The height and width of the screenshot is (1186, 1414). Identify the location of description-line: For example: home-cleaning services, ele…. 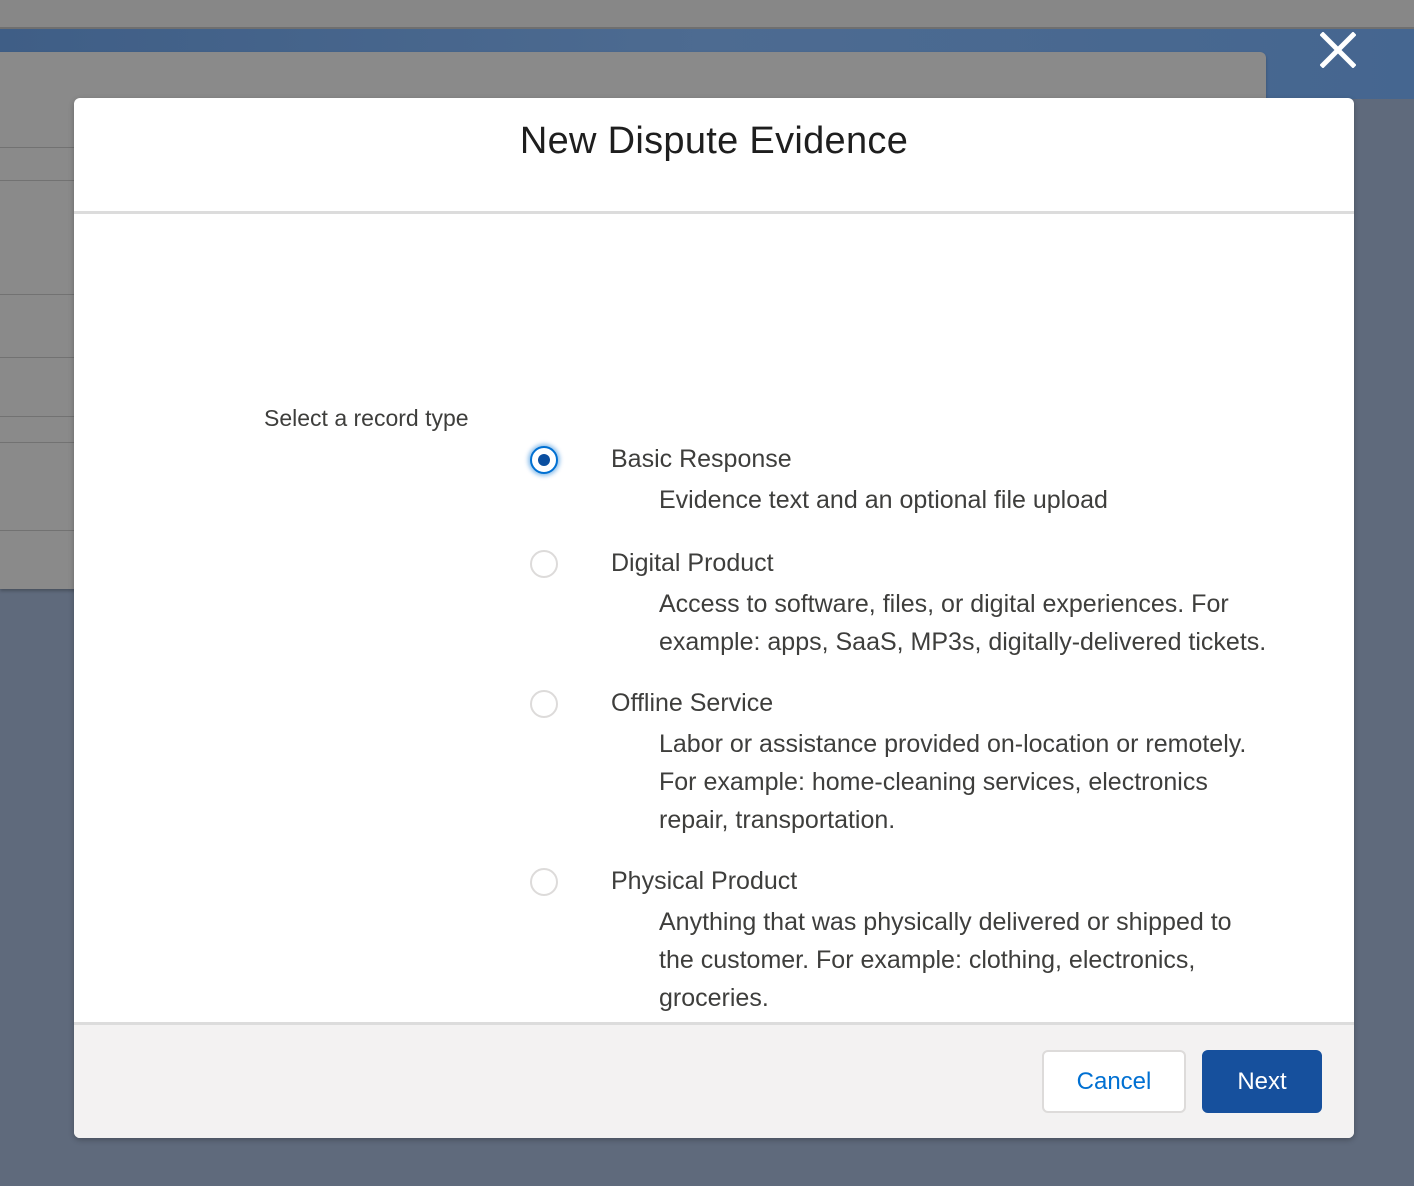
(933, 782).